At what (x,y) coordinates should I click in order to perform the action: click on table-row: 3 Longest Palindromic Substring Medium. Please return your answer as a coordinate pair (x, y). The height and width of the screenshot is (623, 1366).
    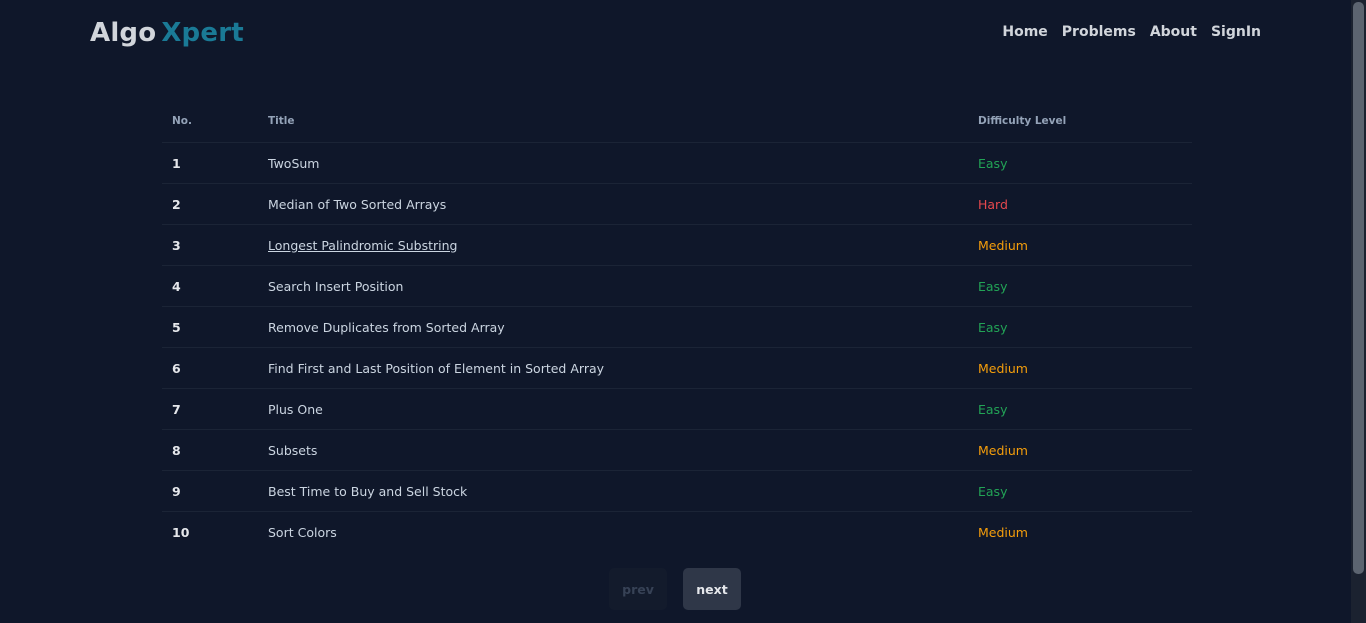
    Looking at the image, I should click on (677, 245).